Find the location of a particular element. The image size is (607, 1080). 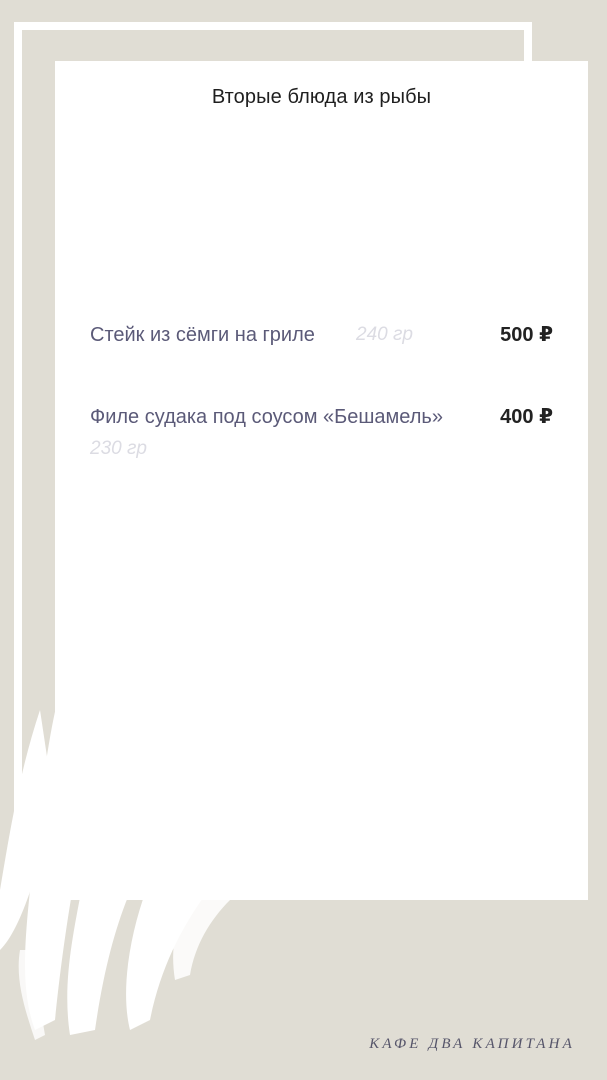

menu-item-name: Стейк из сёмги на гриле is located at coordinates (202, 335).